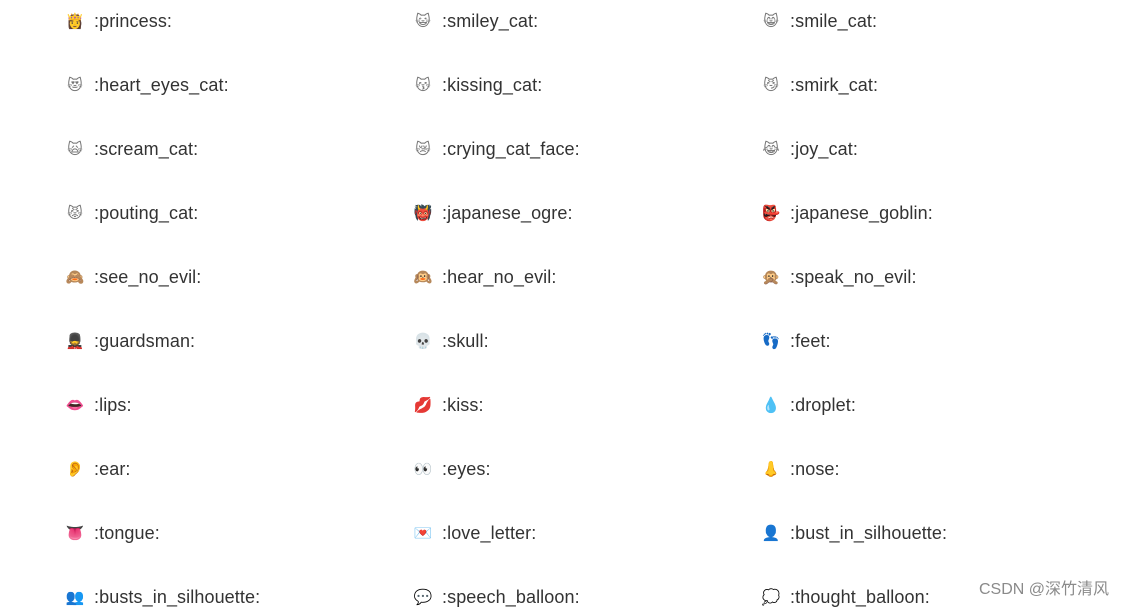 Image resolution: width=1124 pixels, height=607 pixels. I want to click on emoji-code: :princess:, so click(133, 21).